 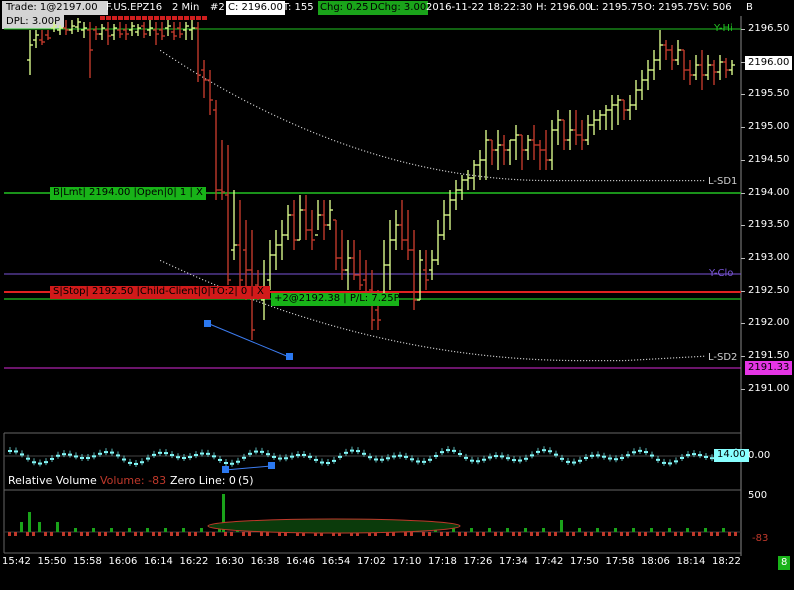 What do you see at coordinates (128, 193) in the screenshot?
I see `buy-limit-order: B|Lmt| 2194.00 |Open|0| 1 | X` at bounding box center [128, 193].